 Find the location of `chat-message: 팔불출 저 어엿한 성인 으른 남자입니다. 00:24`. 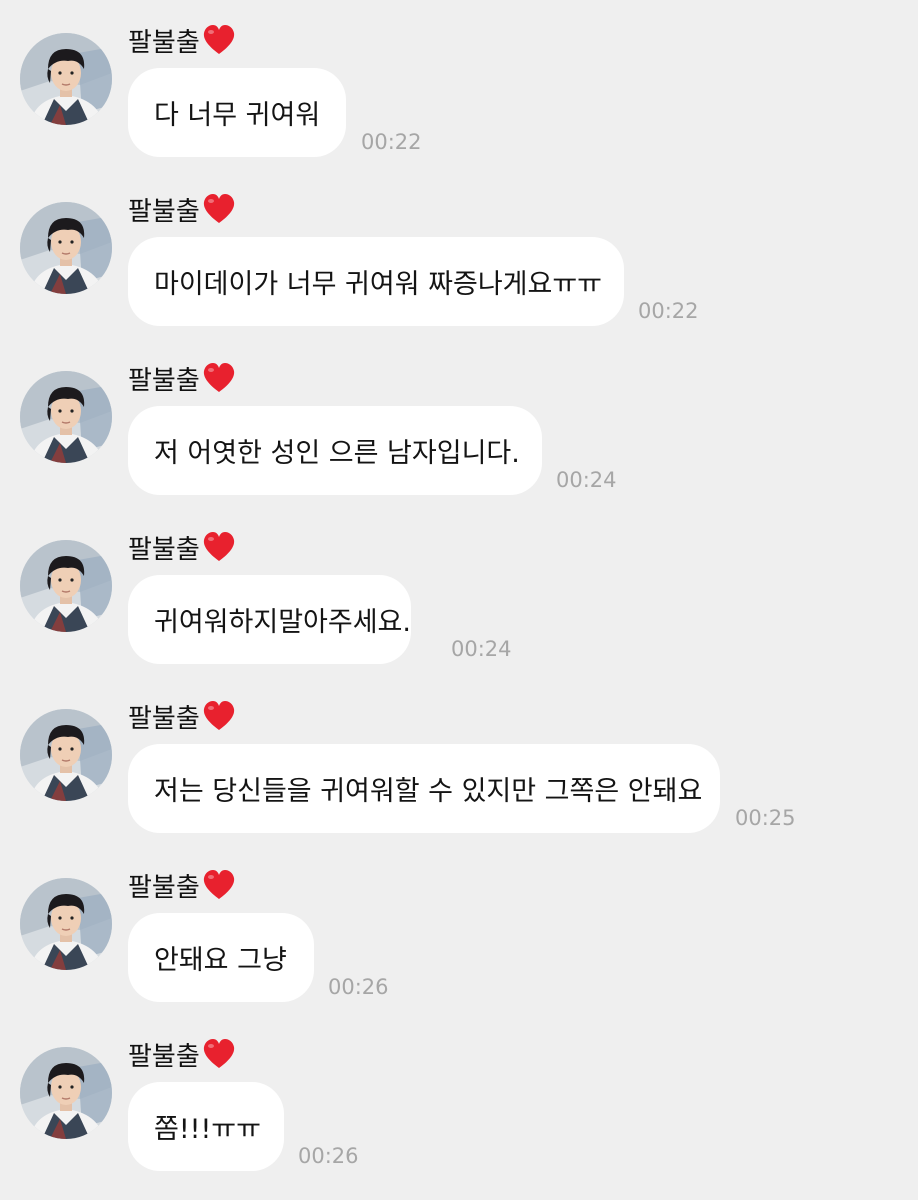

chat-message: 팔불출 저 어엿한 성인 으른 남자입니다. 00:24 is located at coordinates (459, 418).